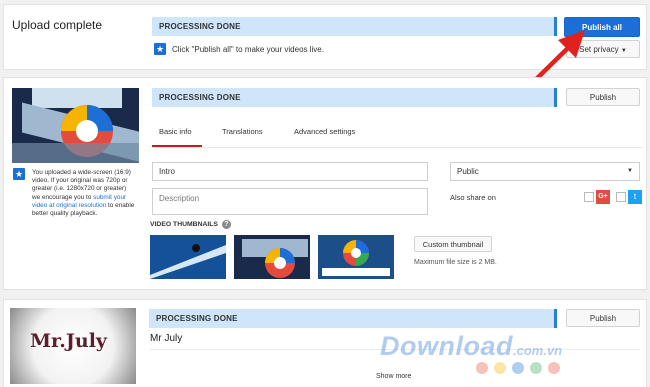 This screenshot has height=387, width=650. Describe the element at coordinates (226, 224) in the screenshot. I see `help-icon: ?` at that location.